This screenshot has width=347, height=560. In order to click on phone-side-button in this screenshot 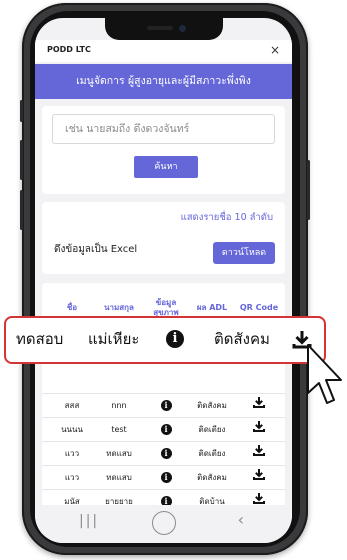, I will do `click(21, 111)`.